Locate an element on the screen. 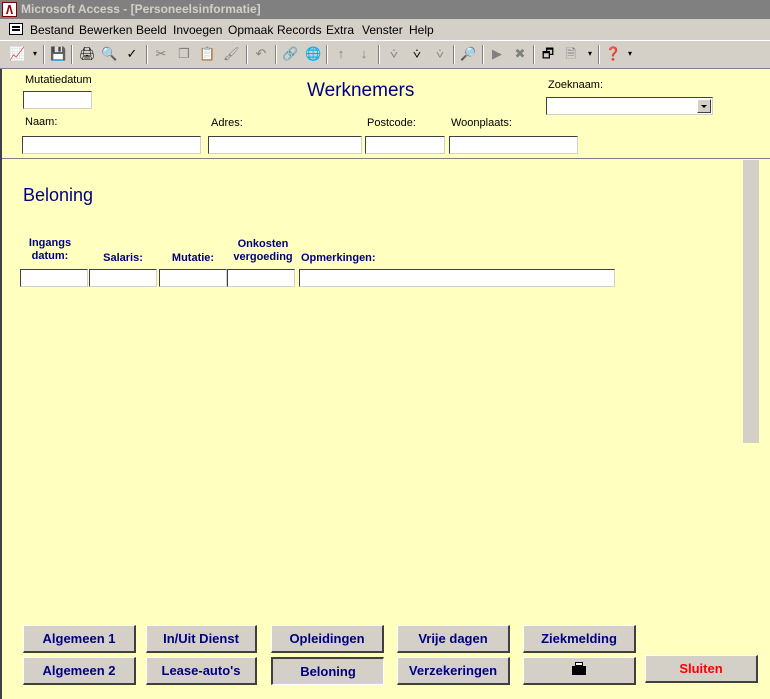 The image size is (770, 699). mutatiedatum-label: Mutatiedatum is located at coordinates (58, 80).